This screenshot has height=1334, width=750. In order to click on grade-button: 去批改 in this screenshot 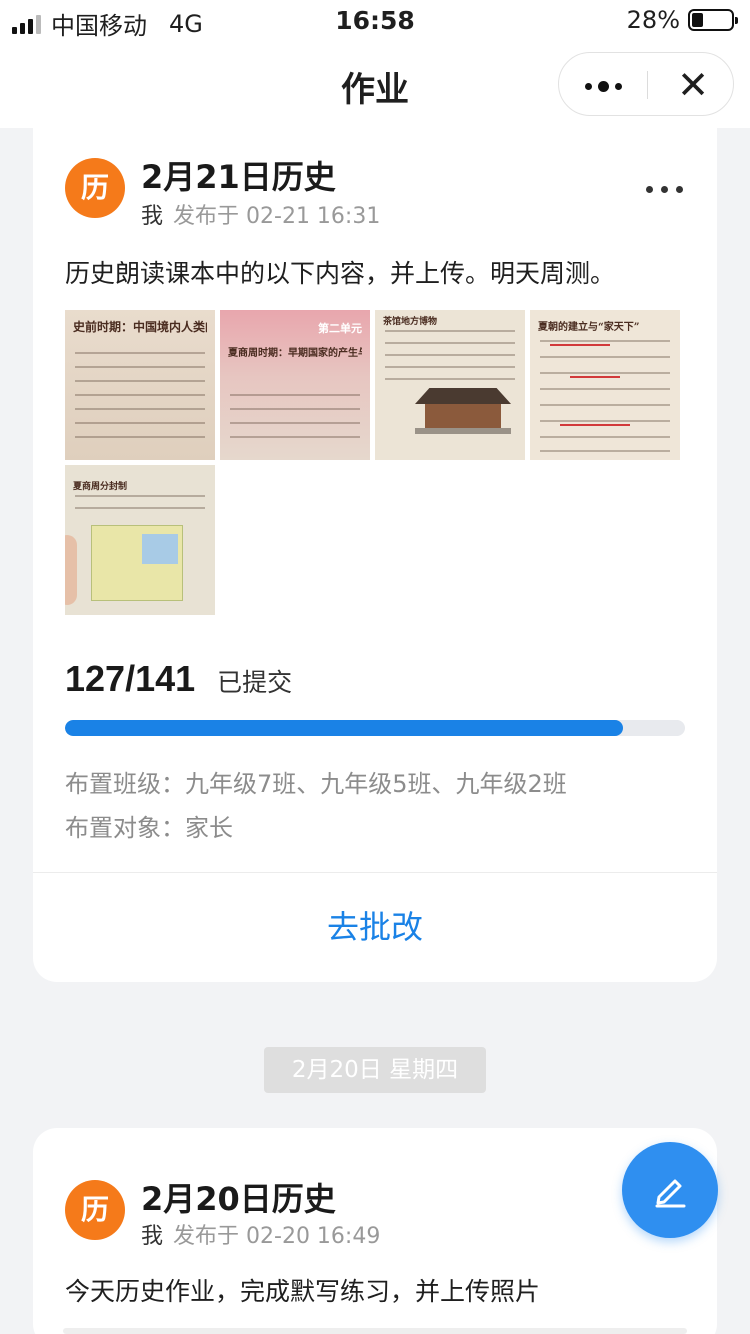, I will do `click(375, 927)`.